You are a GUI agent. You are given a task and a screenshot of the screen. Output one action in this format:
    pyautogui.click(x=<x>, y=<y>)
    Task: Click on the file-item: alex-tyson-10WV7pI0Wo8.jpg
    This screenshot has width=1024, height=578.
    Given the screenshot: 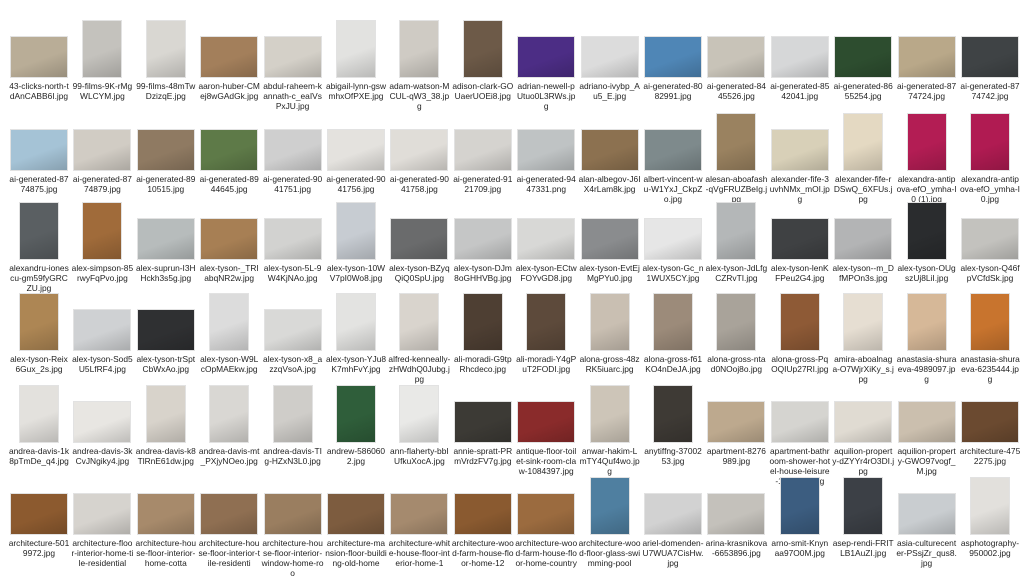 What is the action you would take?
    pyautogui.click(x=356, y=233)
    